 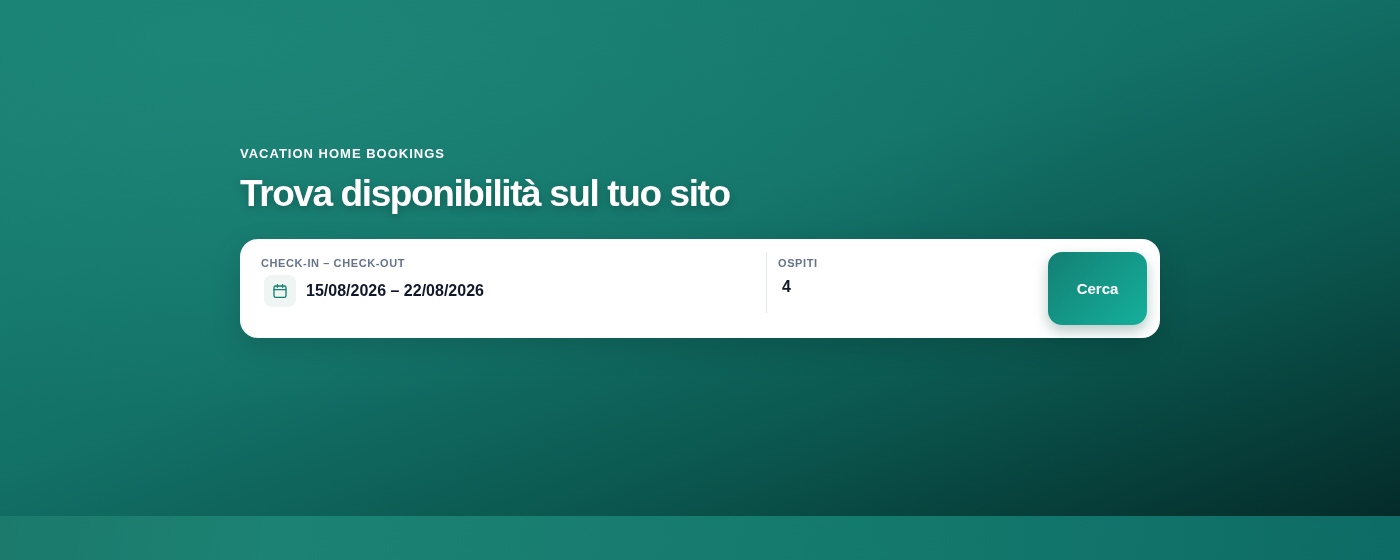 What do you see at coordinates (882, 287) in the screenshot?
I see `guests-field: 4` at bounding box center [882, 287].